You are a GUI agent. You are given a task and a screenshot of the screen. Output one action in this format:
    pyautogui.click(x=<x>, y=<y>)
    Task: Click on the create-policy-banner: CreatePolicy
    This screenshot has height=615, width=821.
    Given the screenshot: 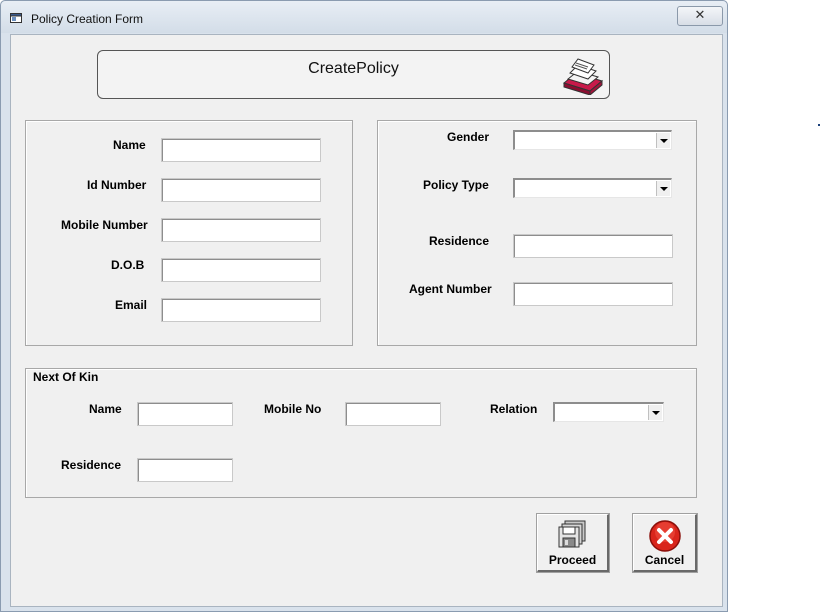 What is the action you would take?
    pyautogui.click(x=353, y=74)
    